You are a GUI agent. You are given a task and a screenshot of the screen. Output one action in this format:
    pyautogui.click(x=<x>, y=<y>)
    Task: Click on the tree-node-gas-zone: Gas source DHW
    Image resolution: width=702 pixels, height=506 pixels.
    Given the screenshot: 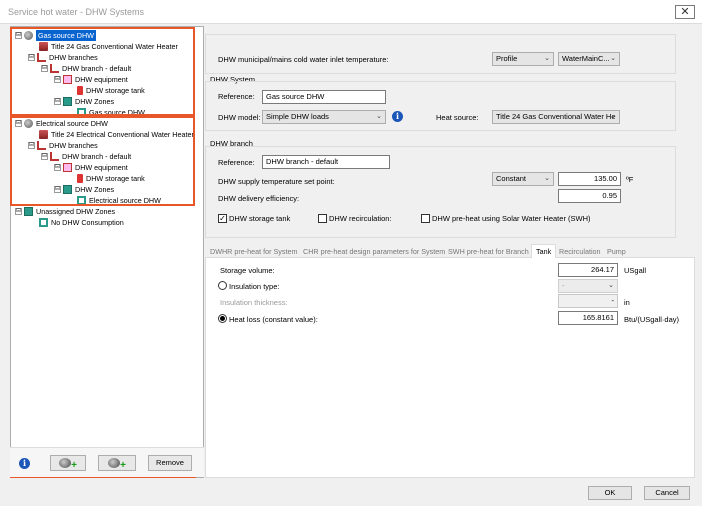 What is the action you would take?
    pyautogui.click(x=111, y=112)
    